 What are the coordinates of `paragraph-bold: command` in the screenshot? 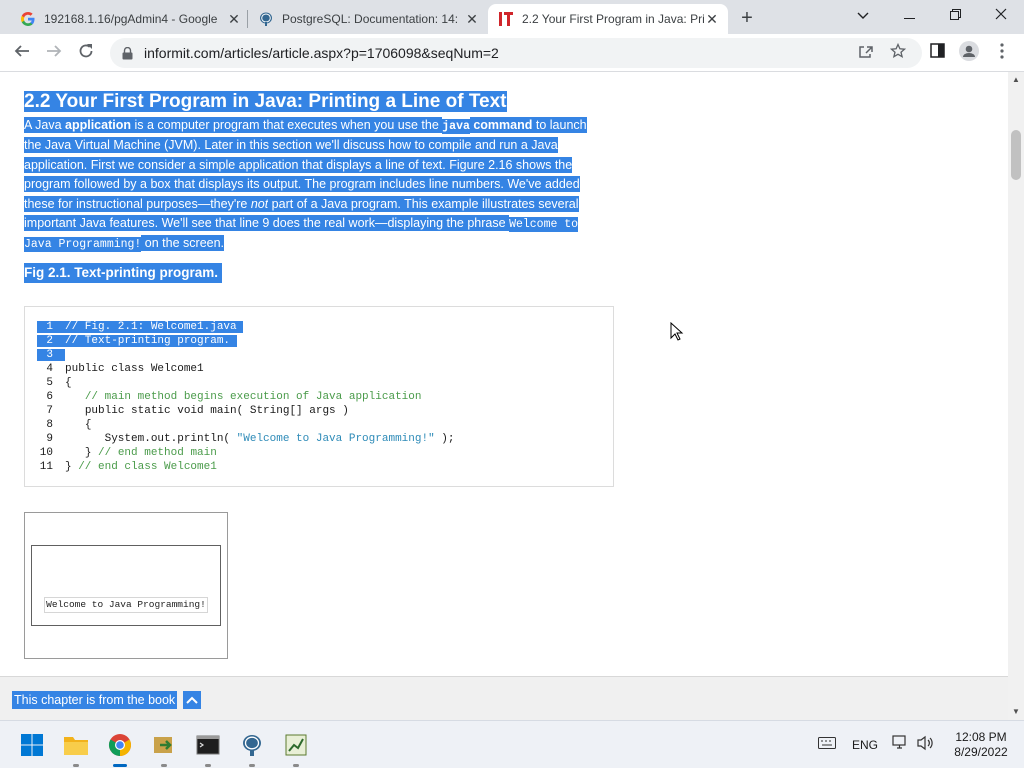 It's located at (501, 125).